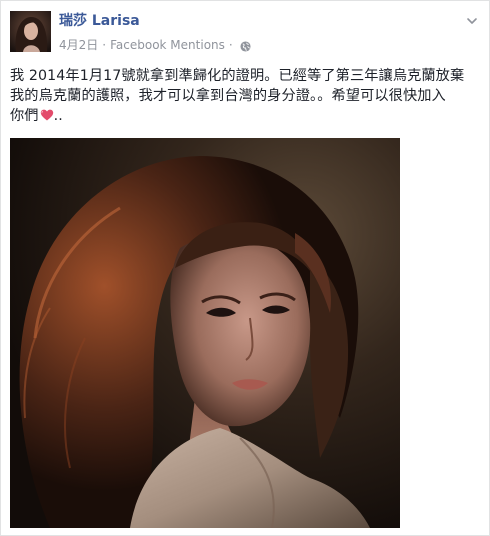  What do you see at coordinates (58, 116) in the screenshot?
I see `post-text-suffix: ..` at bounding box center [58, 116].